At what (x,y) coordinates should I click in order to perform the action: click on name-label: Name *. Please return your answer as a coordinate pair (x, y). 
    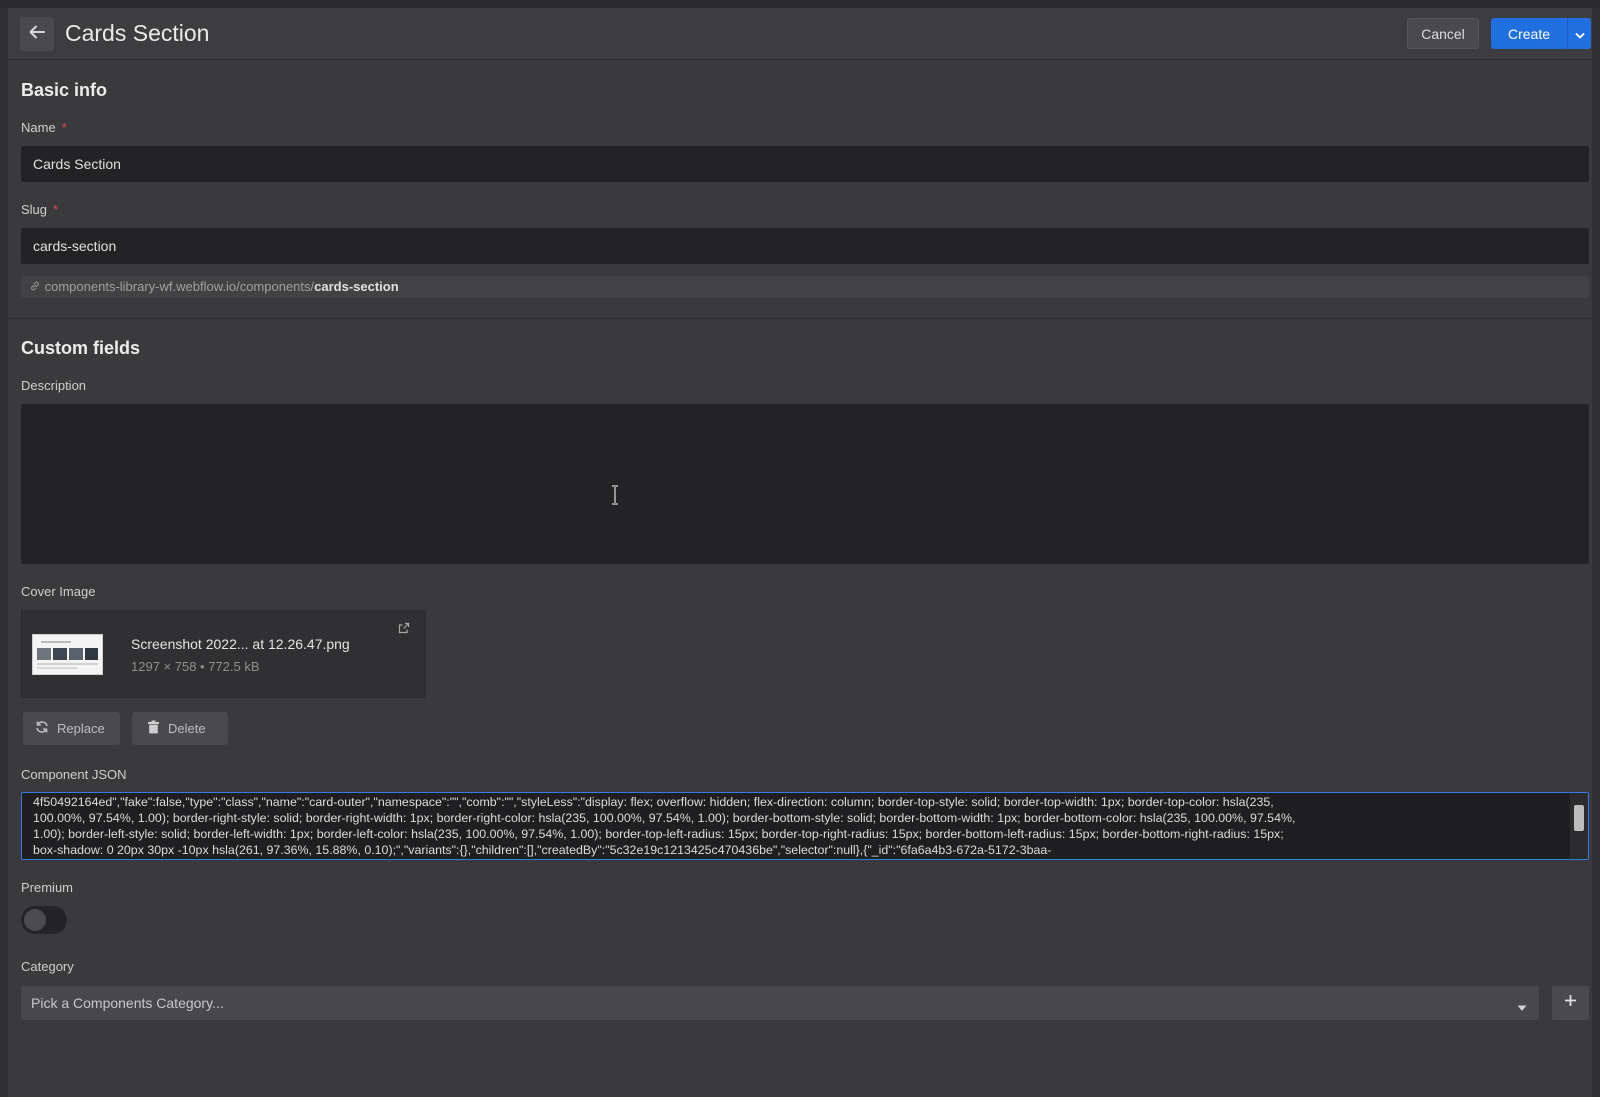
    Looking at the image, I should click on (44, 127).